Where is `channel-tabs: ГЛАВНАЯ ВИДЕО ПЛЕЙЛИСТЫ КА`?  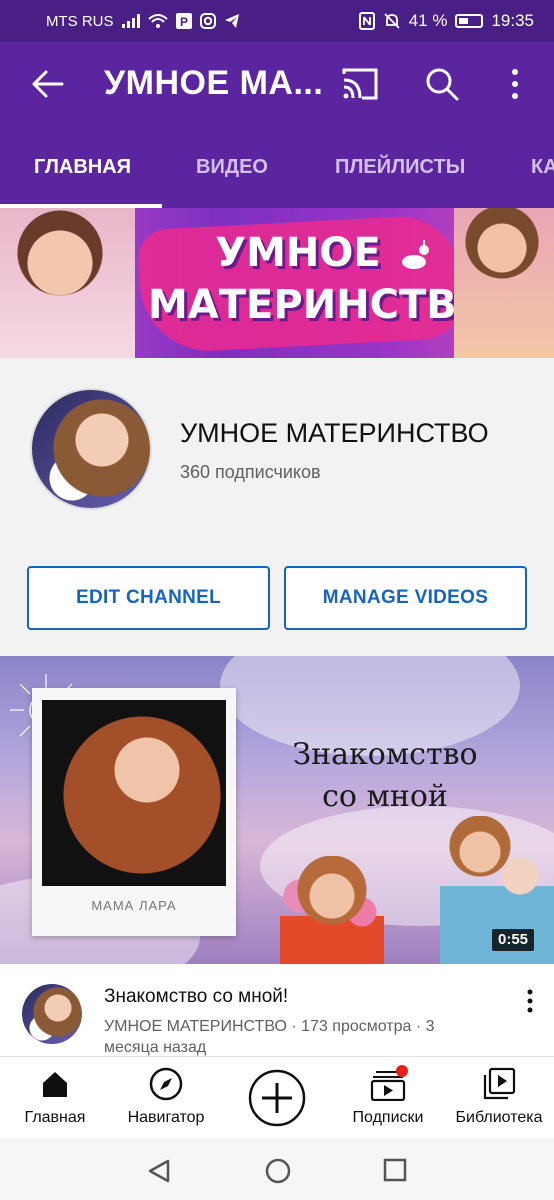
channel-tabs: ГЛАВНАЯ ВИДЕО ПЛЕЙЛИСТЫ КА is located at coordinates (277, 167).